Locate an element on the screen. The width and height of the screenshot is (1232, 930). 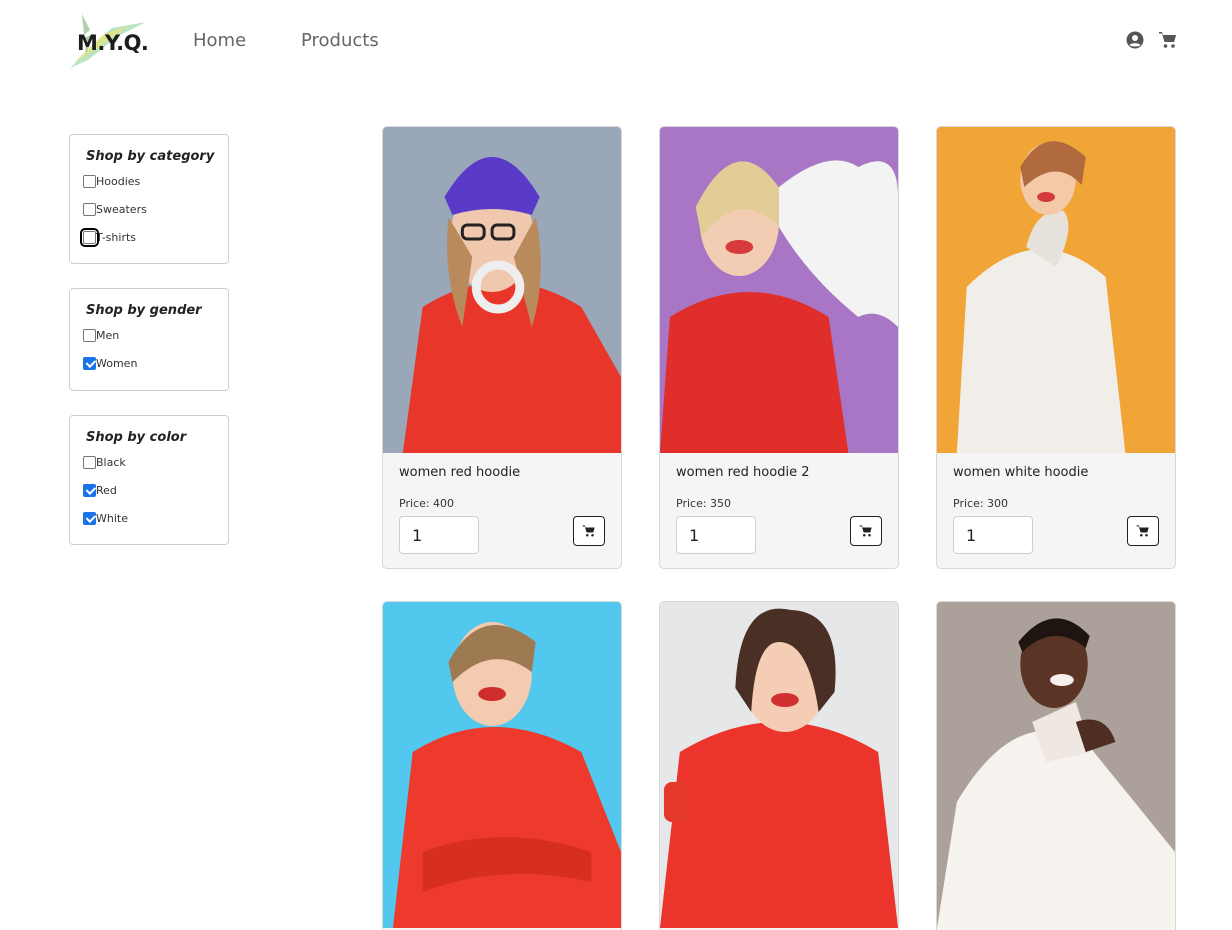
brand-logo: M.Y.Q. is located at coordinates (109, 41).